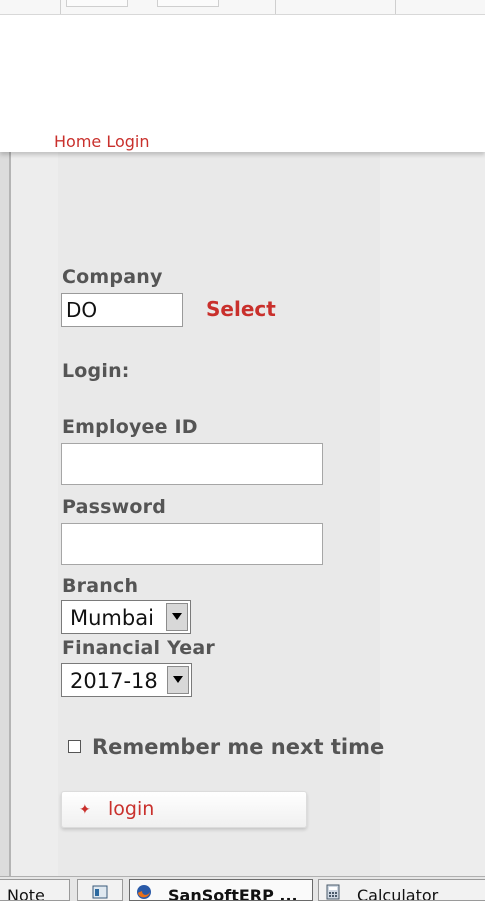 This screenshot has height=901, width=485. What do you see at coordinates (144, 892) in the screenshot?
I see `firefox-icon` at bounding box center [144, 892].